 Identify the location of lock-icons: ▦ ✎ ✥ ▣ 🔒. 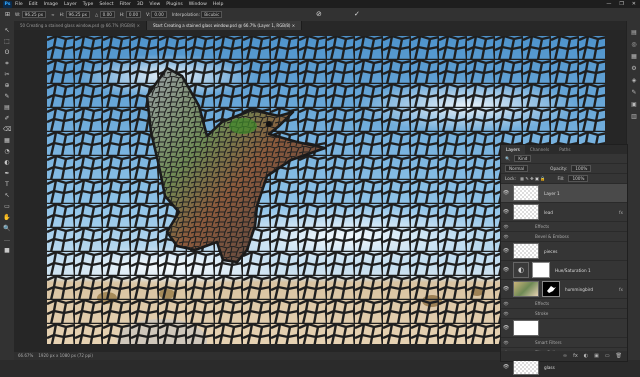
(532, 179).